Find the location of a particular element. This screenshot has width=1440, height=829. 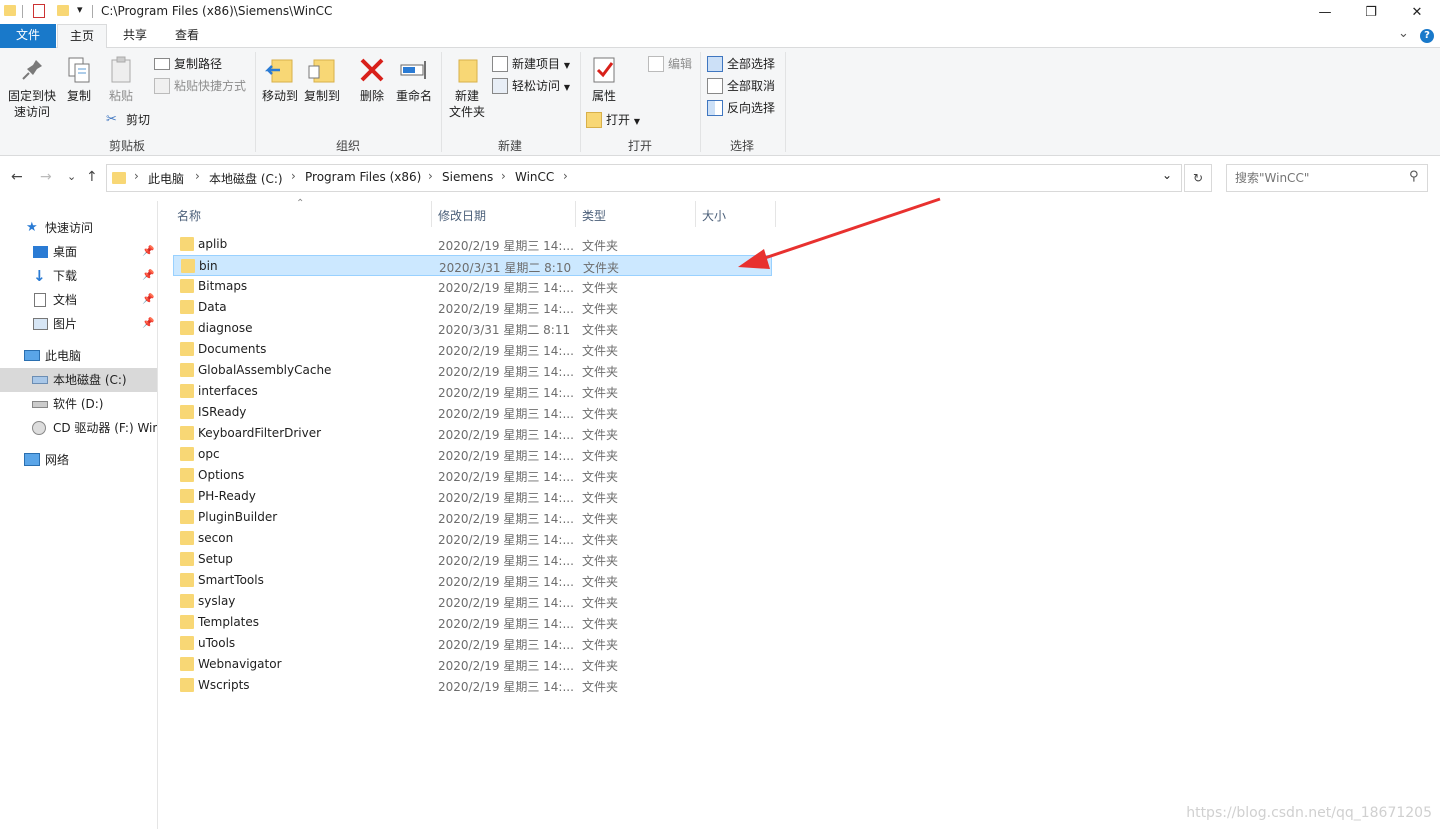

table-row: Setup 2020/2/19 星期三 14:... 文件夹 is located at coordinates (472, 559).